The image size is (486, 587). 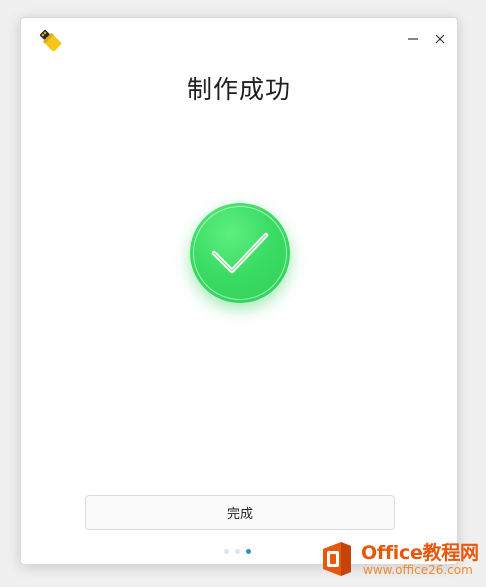 I want to click on office-logo-icon, so click(x=337, y=559).